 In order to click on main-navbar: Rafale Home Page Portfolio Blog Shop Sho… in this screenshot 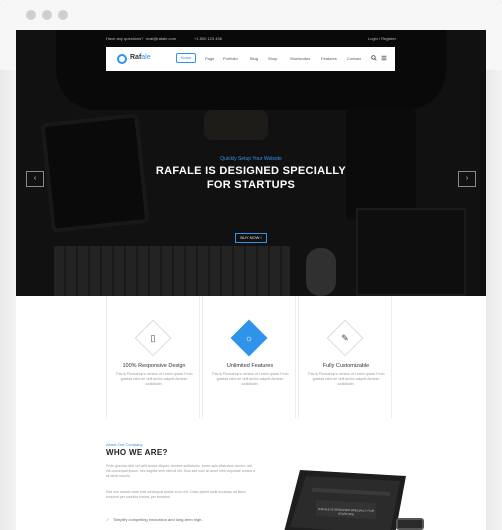, I will do `click(250, 59)`.